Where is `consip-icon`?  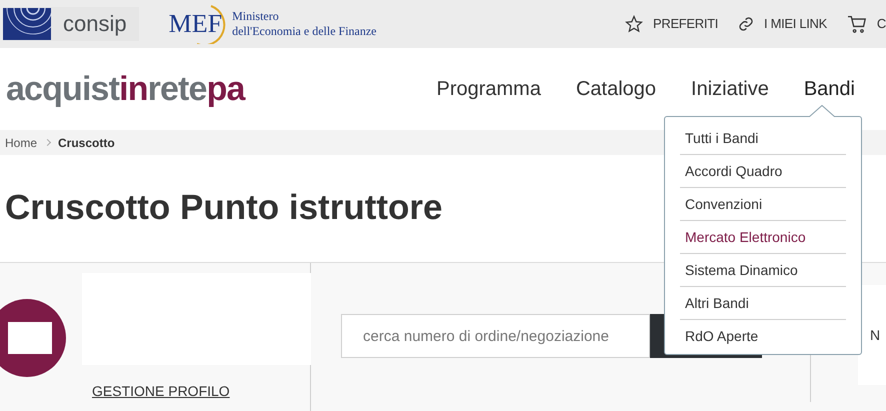
consip-icon is located at coordinates (27, 24).